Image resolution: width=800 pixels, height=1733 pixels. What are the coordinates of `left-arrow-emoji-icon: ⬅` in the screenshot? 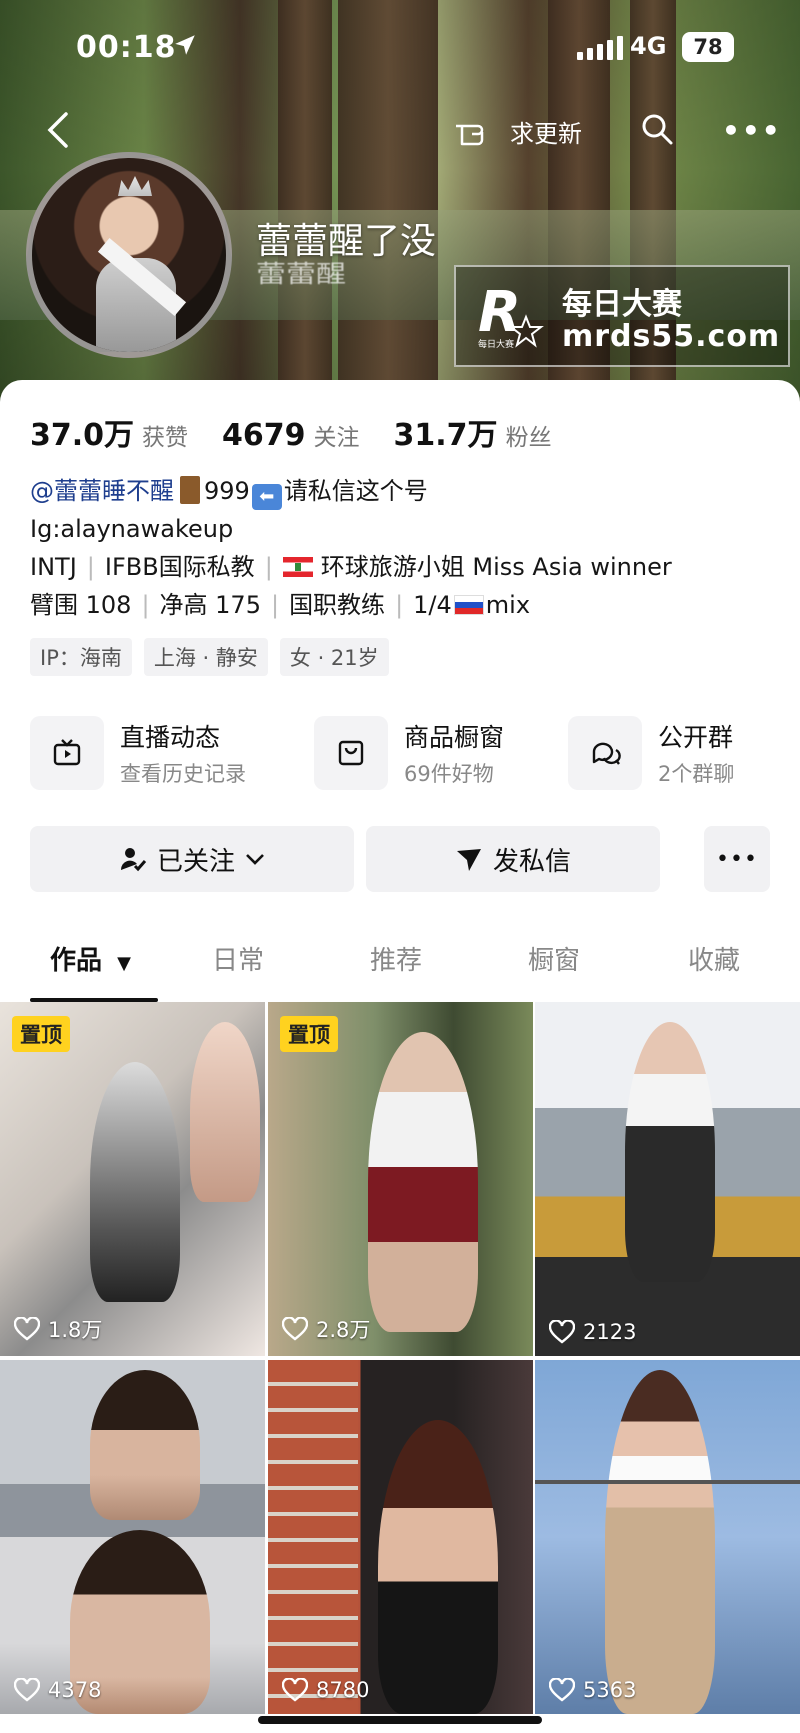 It's located at (266, 497).